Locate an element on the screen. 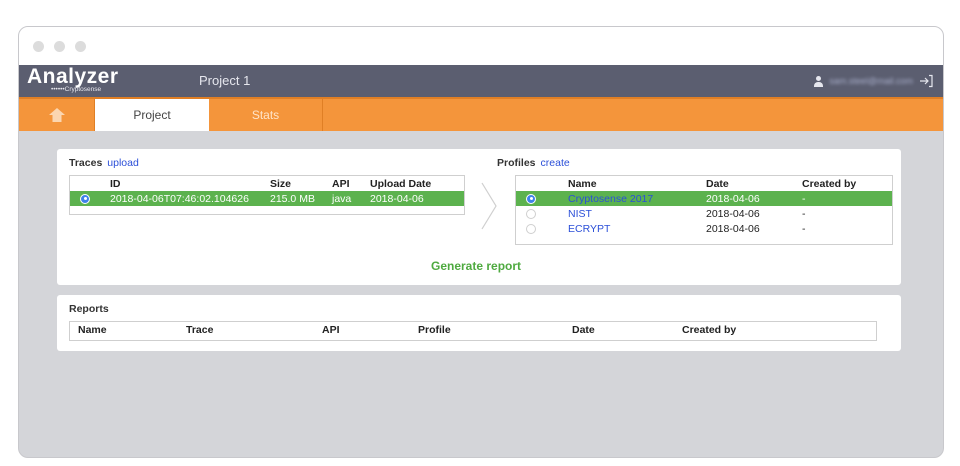 The width and height of the screenshot is (960, 466). trace-id: 2018-04-06T07:46:02.104626 is located at coordinates (190, 198).